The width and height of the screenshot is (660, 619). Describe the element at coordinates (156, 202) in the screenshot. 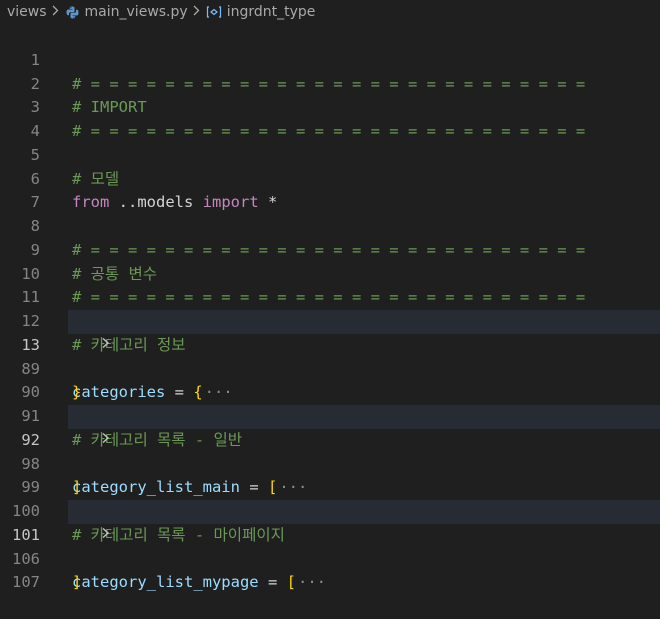

I see `module-token: ..models` at that location.